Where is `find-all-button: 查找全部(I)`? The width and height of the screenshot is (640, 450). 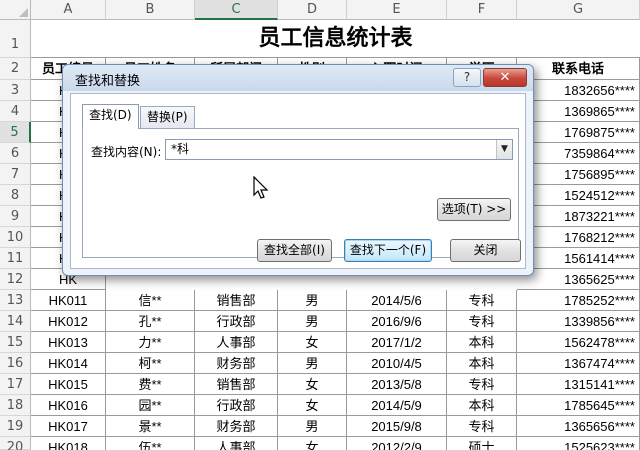 find-all-button: 查找全部(I) is located at coordinates (294, 250).